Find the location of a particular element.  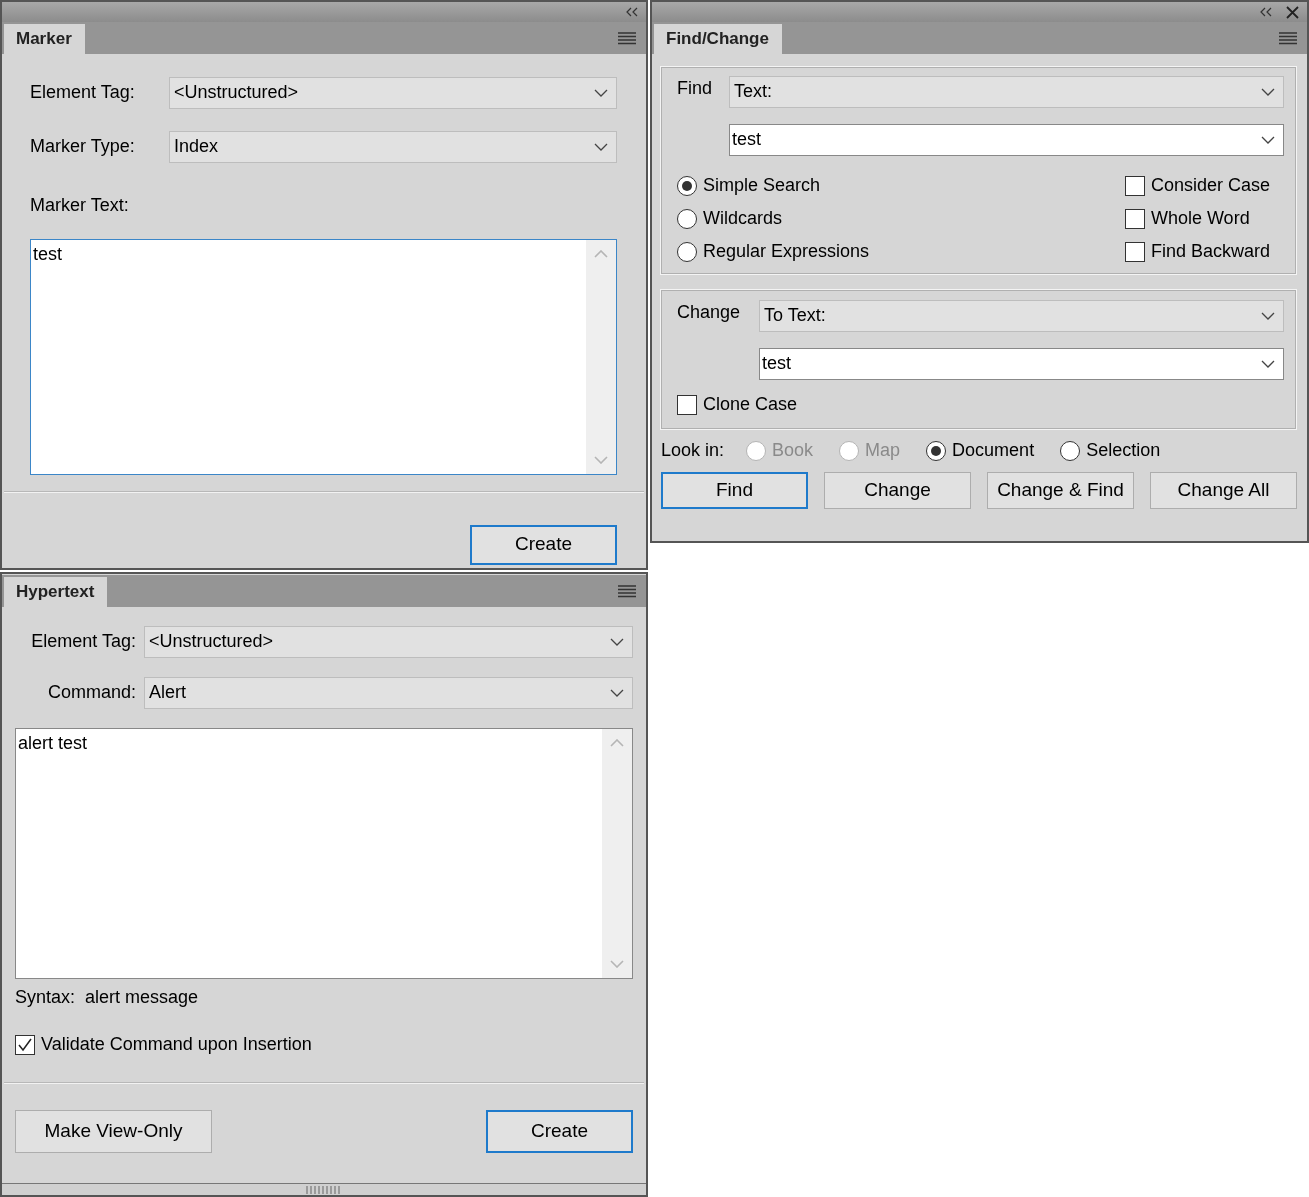

checkbox-label: Consider Case is located at coordinates (1210, 185).